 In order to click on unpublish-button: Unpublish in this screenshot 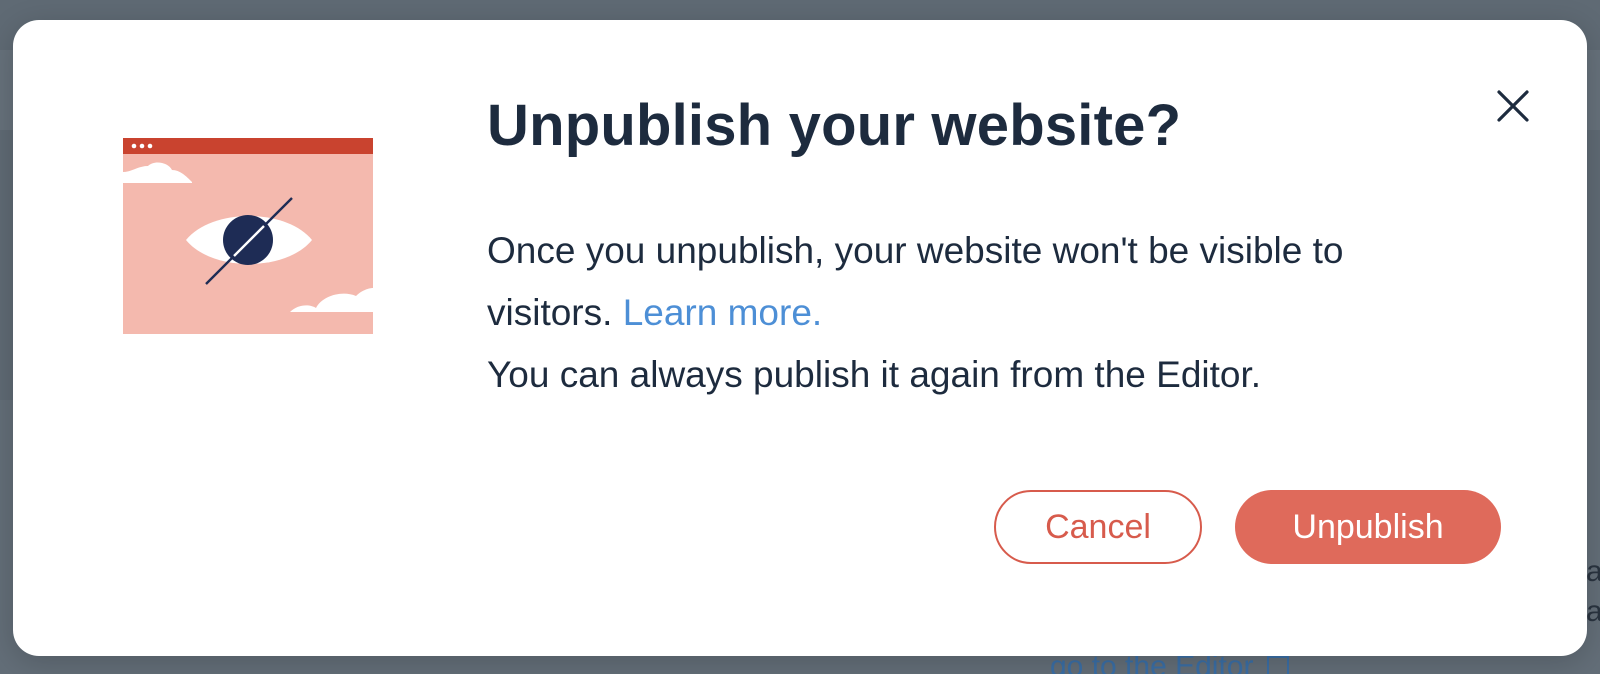, I will do `click(1368, 527)`.